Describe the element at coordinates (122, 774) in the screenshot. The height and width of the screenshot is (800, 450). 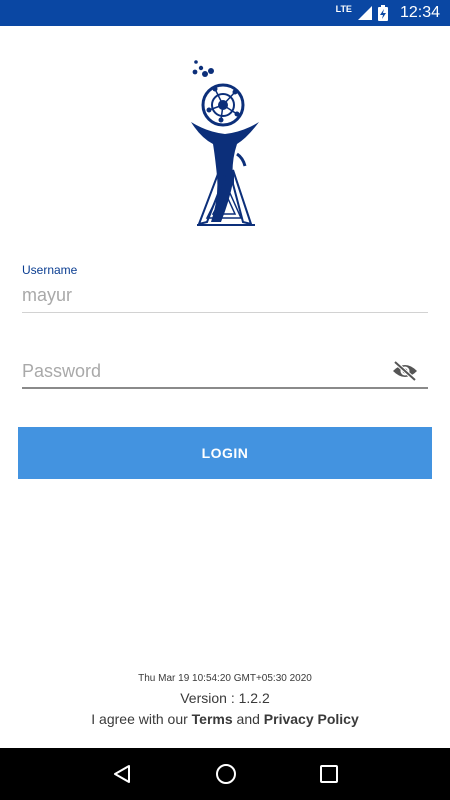
I see `back-icon` at that location.